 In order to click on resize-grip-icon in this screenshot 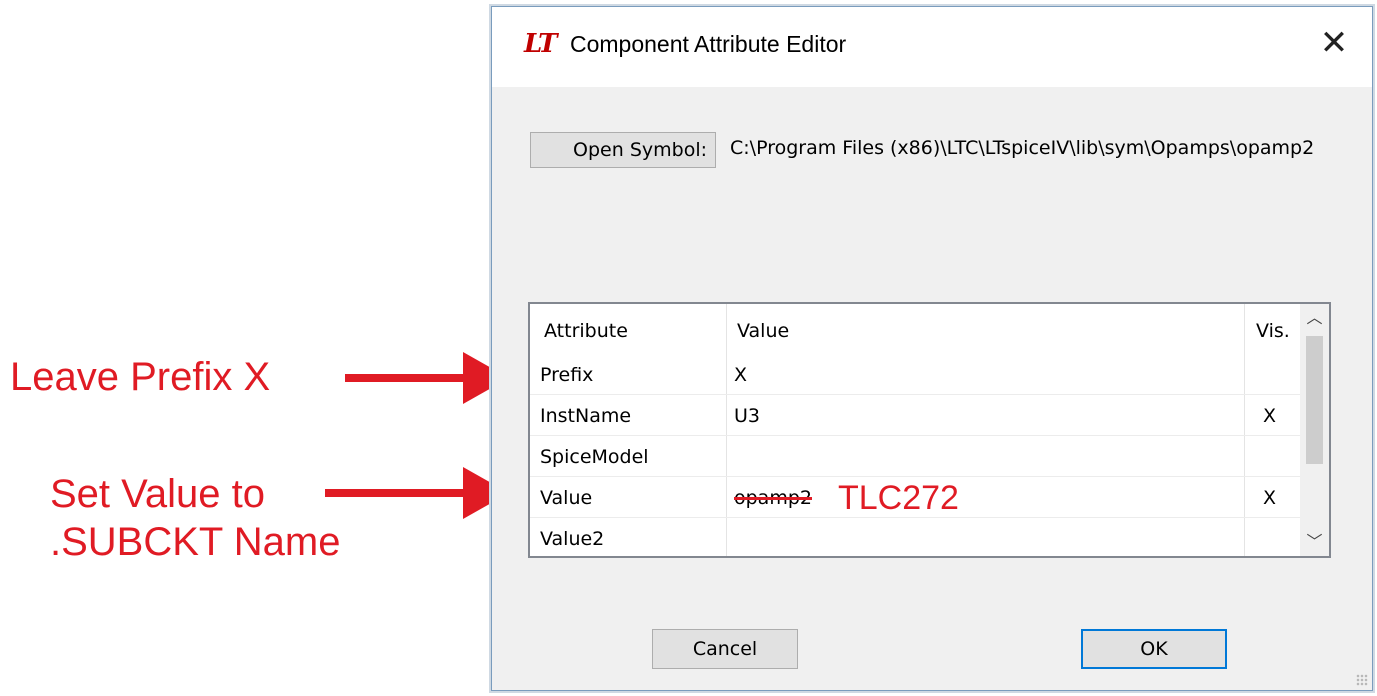, I will do `click(1362, 680)`.